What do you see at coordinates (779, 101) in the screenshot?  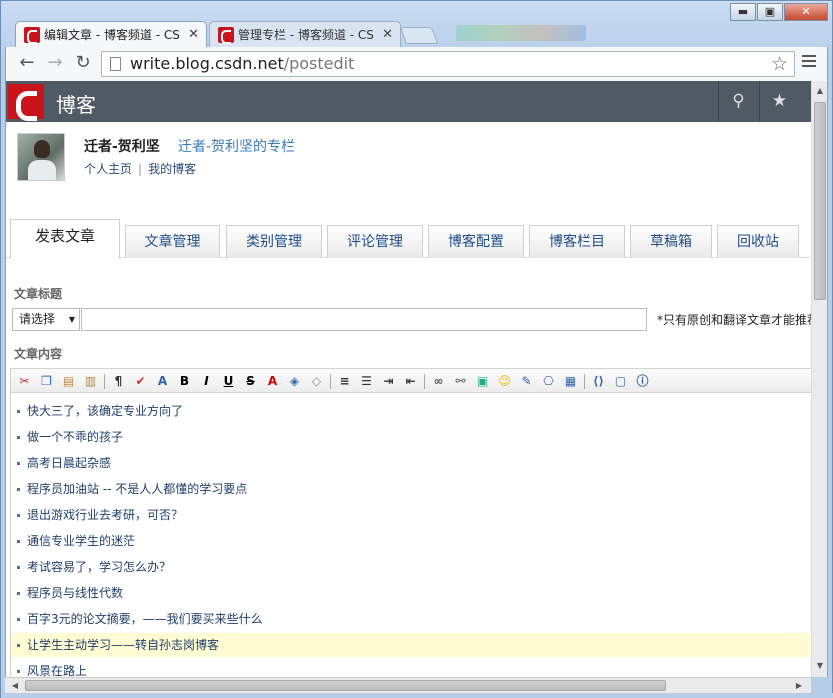 I see `star-icon: ★` at bounding box center [779, 101].